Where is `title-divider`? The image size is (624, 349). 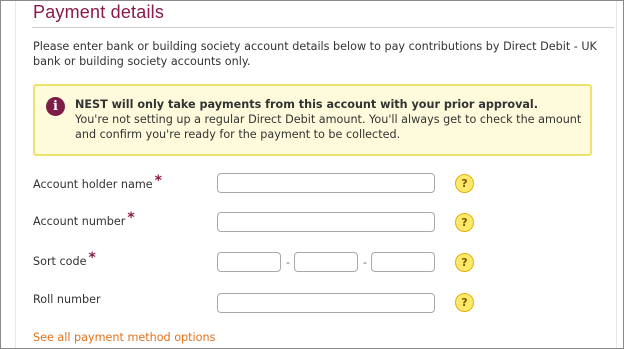
title-divider is located at coordinates (323, 27).